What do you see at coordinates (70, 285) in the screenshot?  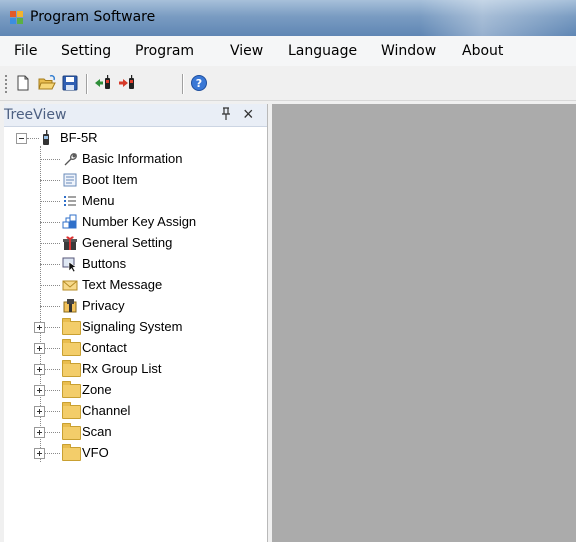 I see `envelope-icon` at bounding box center [70, 285].